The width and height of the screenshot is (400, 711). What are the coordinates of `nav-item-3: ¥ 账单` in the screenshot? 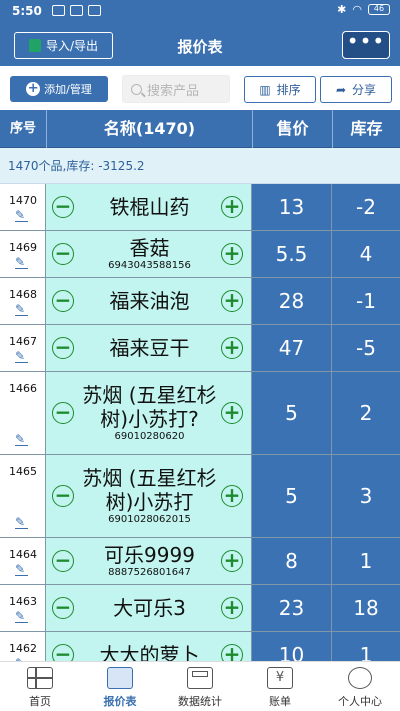 It's located at (280, 686).